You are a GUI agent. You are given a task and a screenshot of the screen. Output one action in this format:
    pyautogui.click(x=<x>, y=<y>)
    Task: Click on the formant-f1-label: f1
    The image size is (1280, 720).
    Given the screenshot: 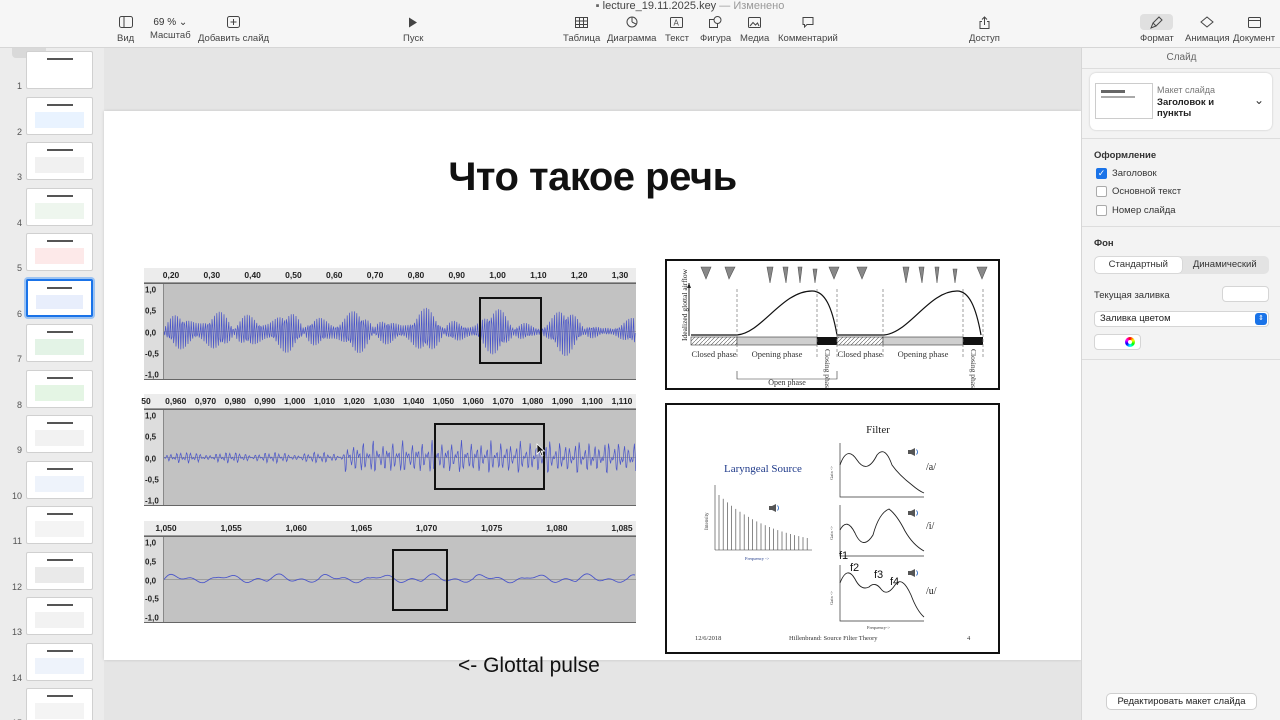 What is the action you would take?
    pyautogui.click(x=843, y=556)
    